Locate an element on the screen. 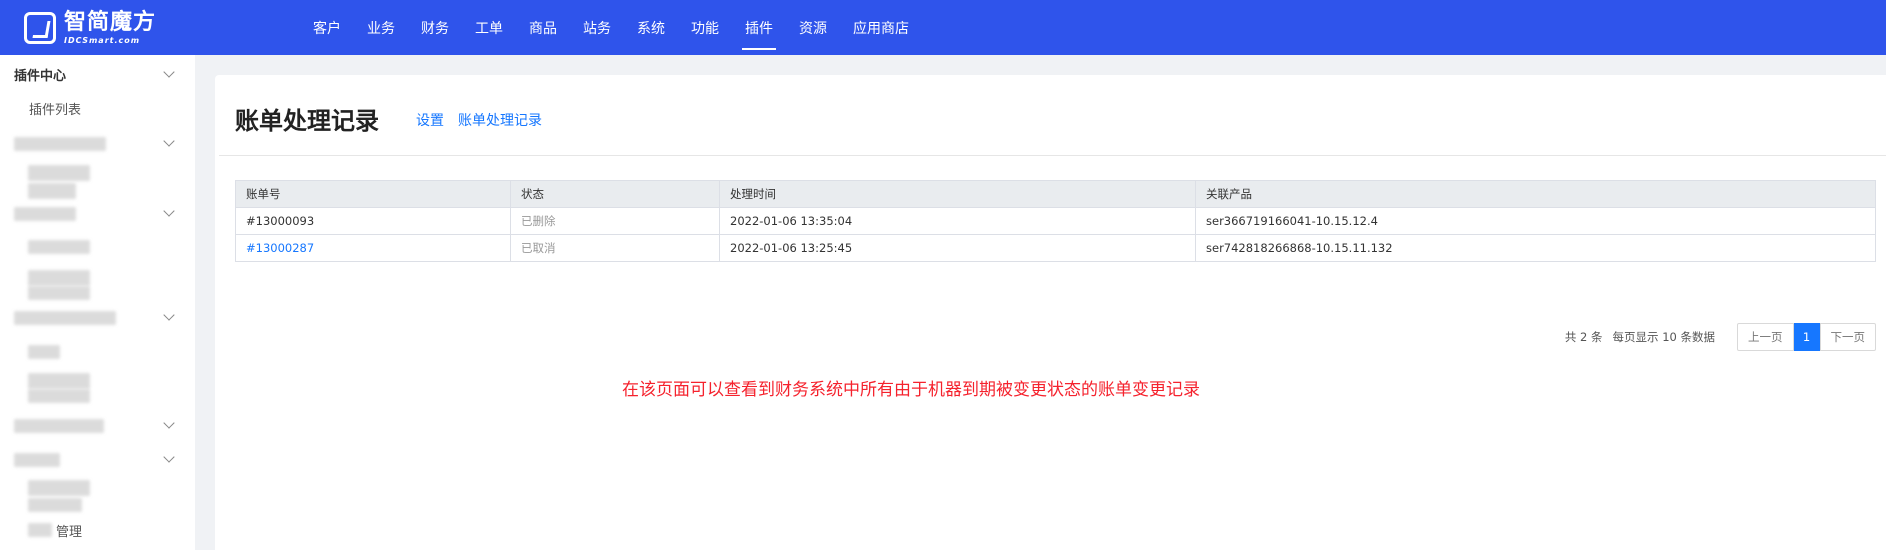 This screenshot has width=1886, height=550. column-header-product: 关联产品 is located at coordinates (1535, 194).